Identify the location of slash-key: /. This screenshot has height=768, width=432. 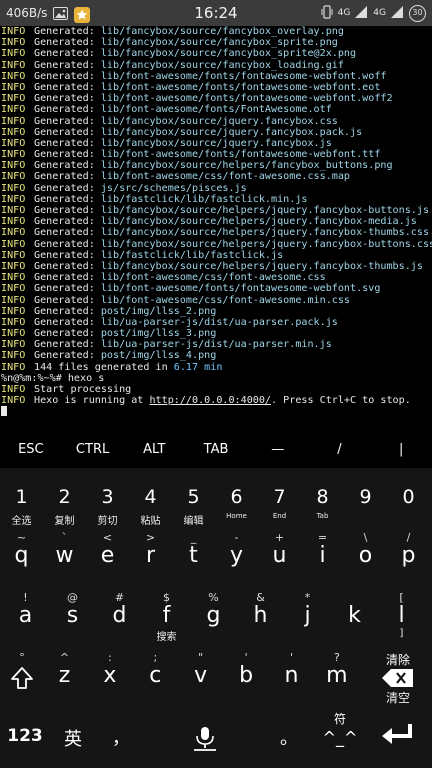
(340, 450).